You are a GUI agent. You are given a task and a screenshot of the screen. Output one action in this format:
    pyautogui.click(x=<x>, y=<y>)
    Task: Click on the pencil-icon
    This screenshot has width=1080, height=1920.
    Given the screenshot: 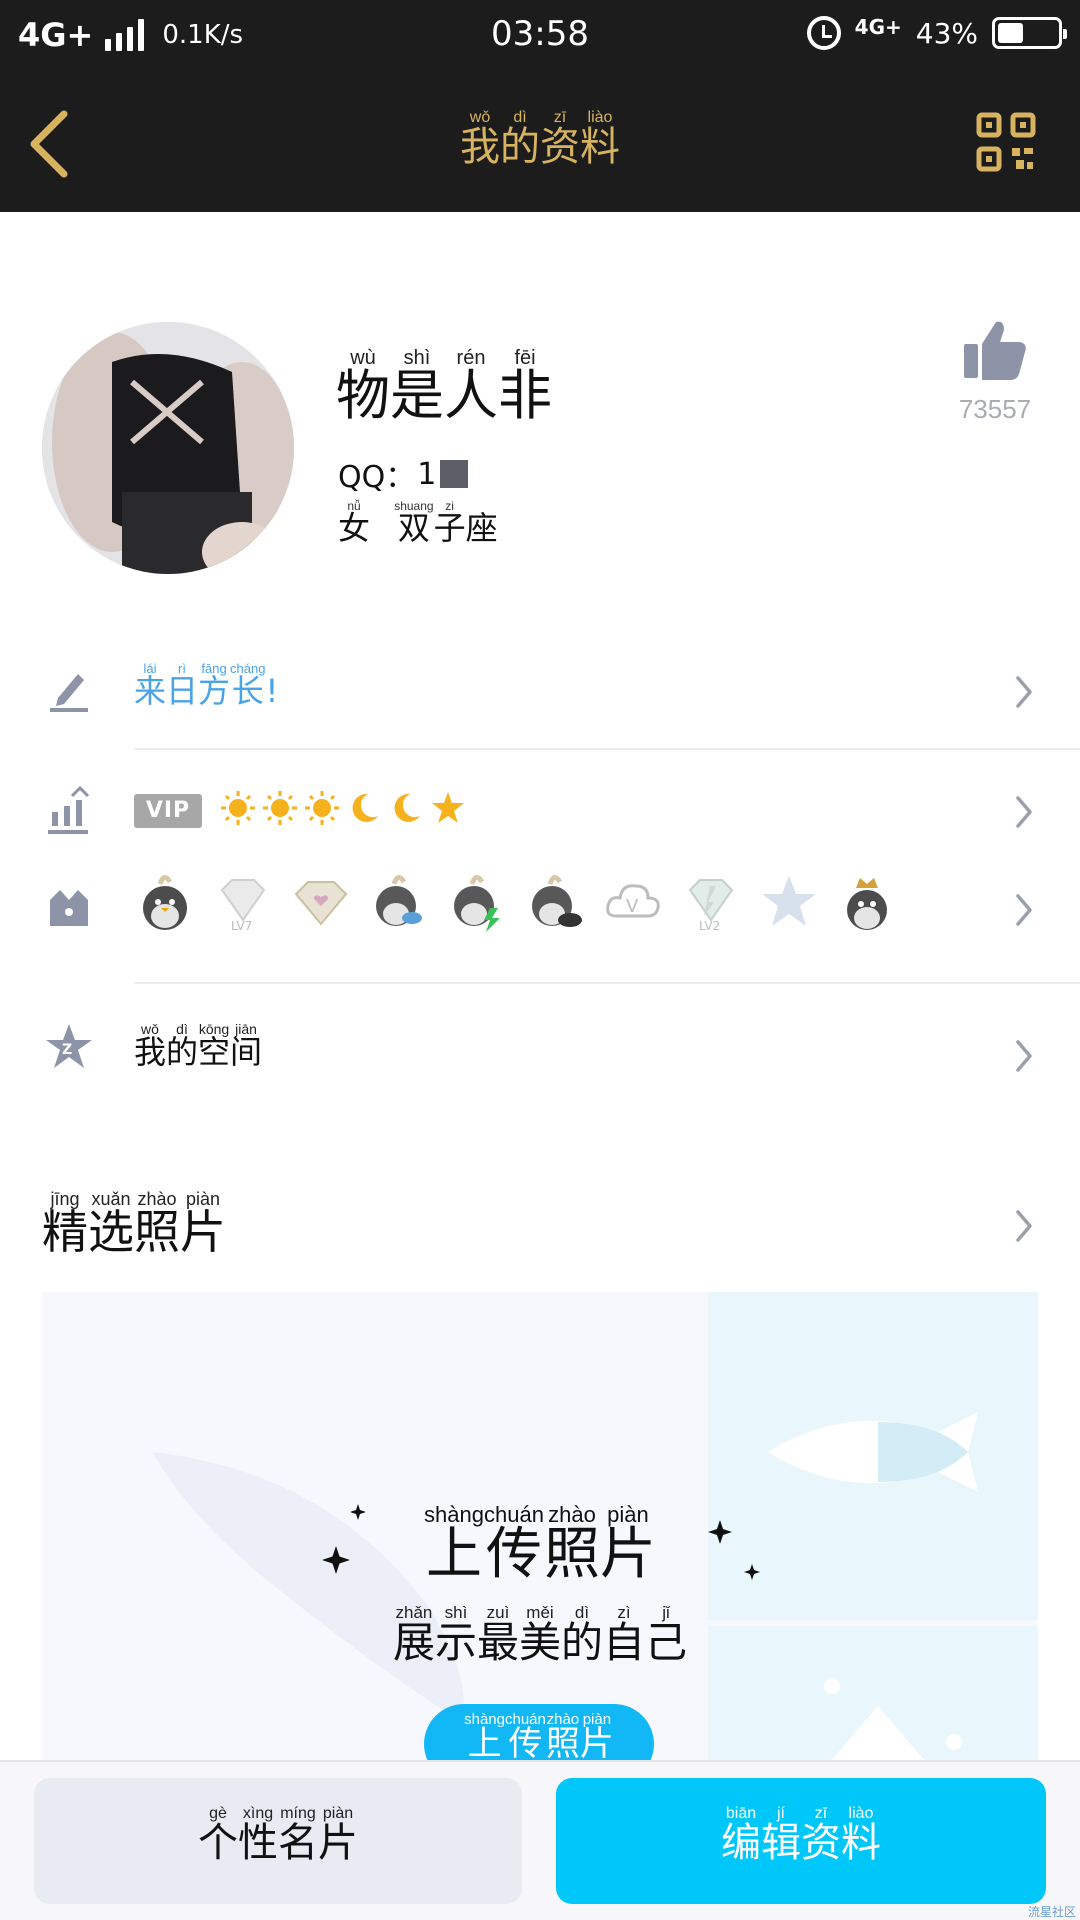 What is the action you would take?
    pyautogui.click(x=69, y=693)
    